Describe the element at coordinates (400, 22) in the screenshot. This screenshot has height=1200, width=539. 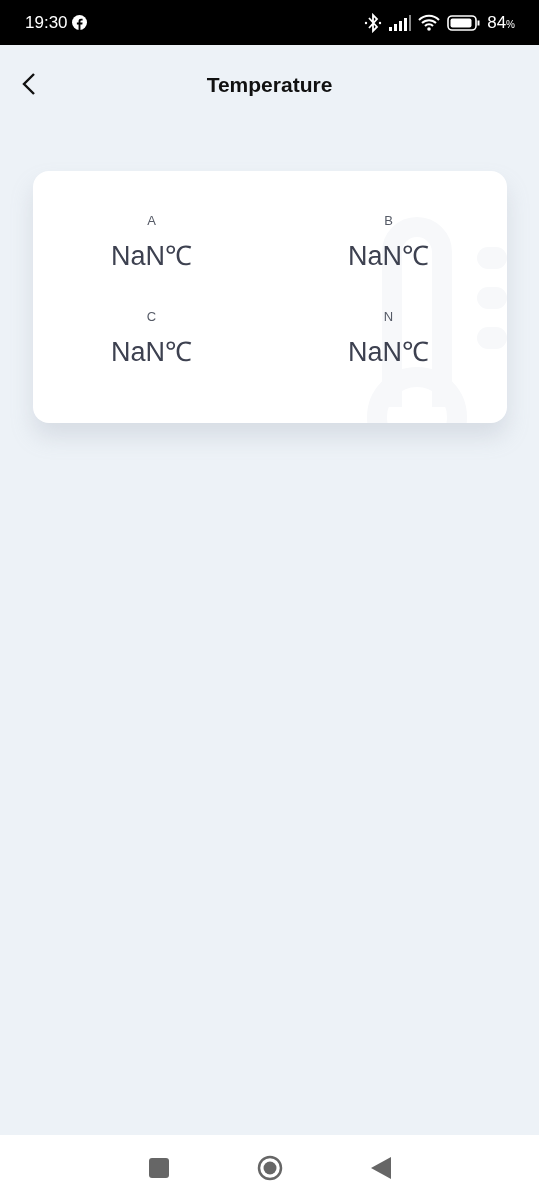
I see `signal-icon` at that location.